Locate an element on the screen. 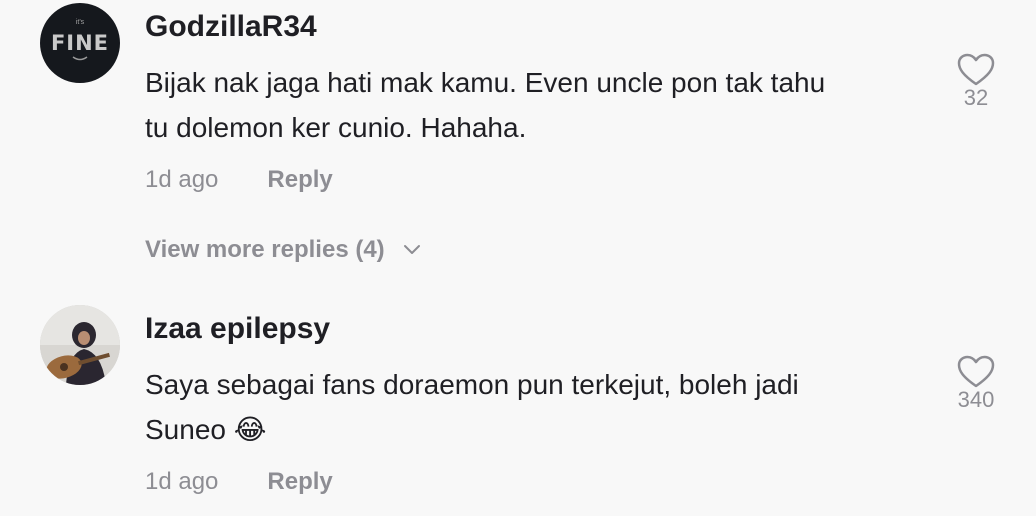 This screenshot has height=516, width=1036. user-photo-image is located at coordinates (80, 345).